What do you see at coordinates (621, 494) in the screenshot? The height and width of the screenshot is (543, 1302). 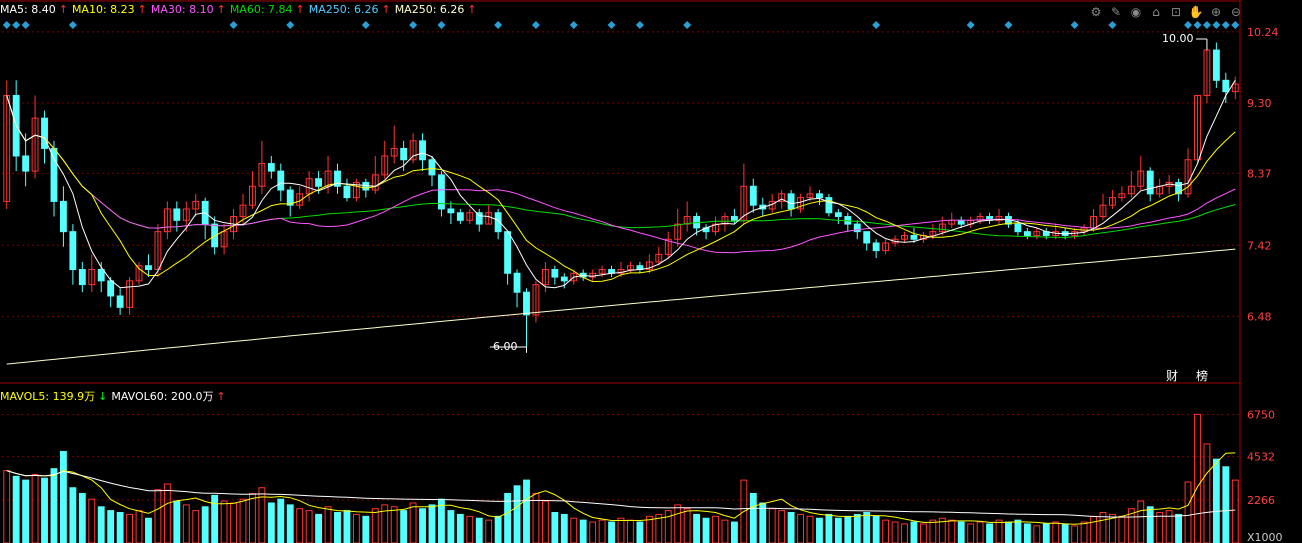 I see `vol-ma60-line` at bounding box center [621, 494].